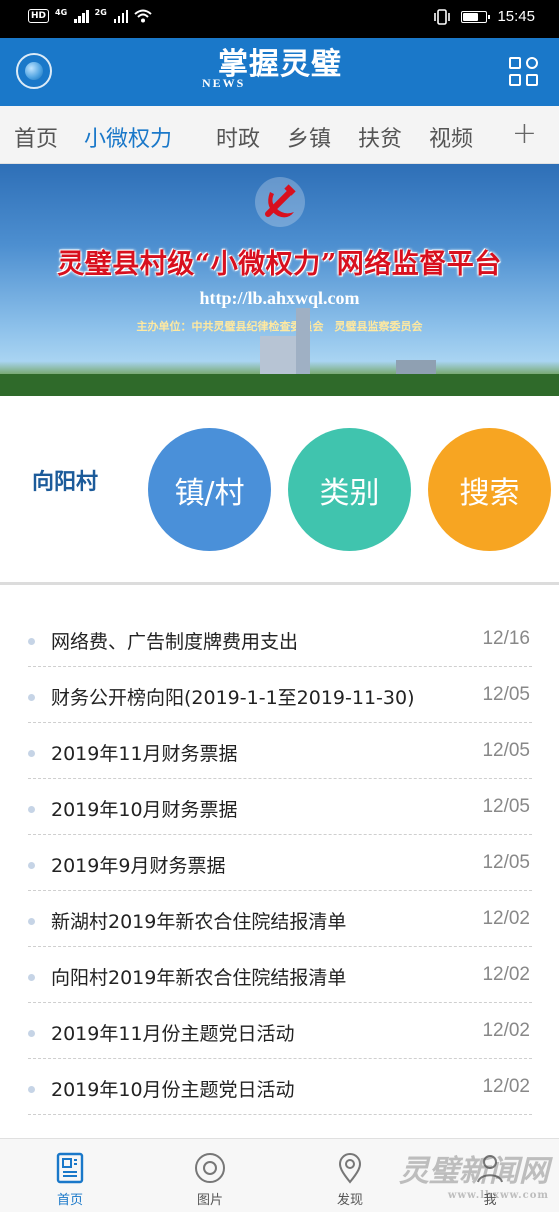  Describe the element at coordinates (279, 326) in the screenshot. I see `banner-sponsor: 主办单位：中共灵璧县纪律检查委员会 灵璧县监察委员会` at that location.